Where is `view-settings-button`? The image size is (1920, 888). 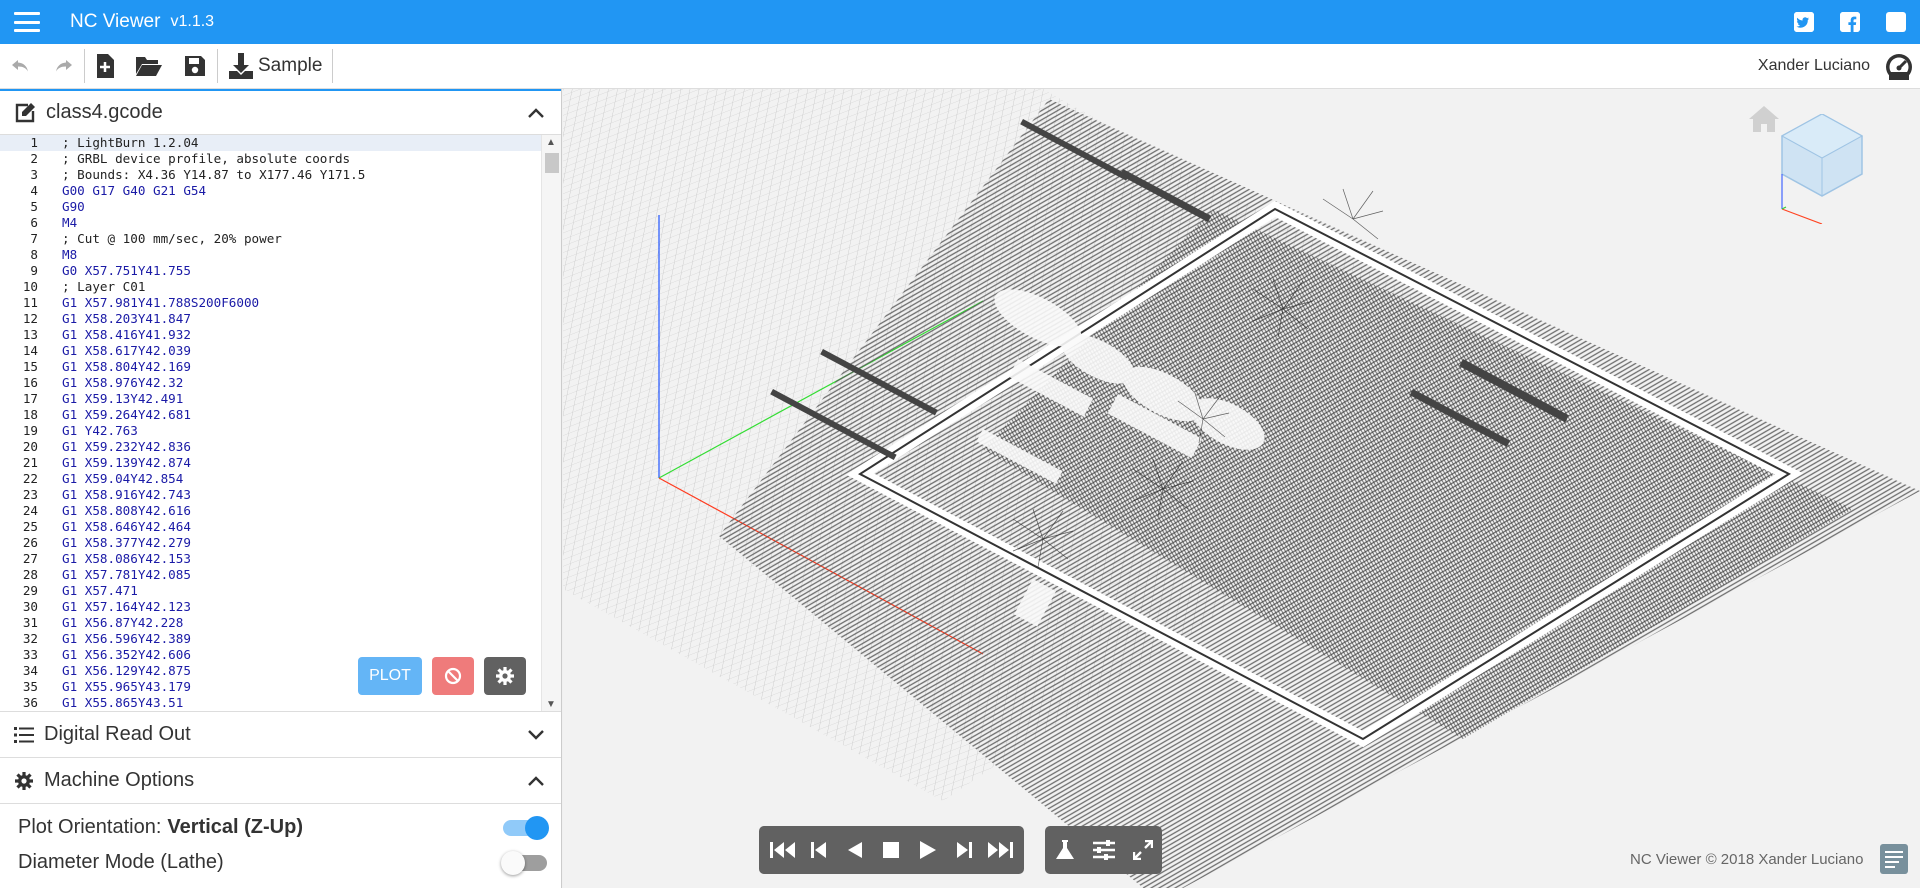 view-settings-button is located at coordinates (1104, 850).